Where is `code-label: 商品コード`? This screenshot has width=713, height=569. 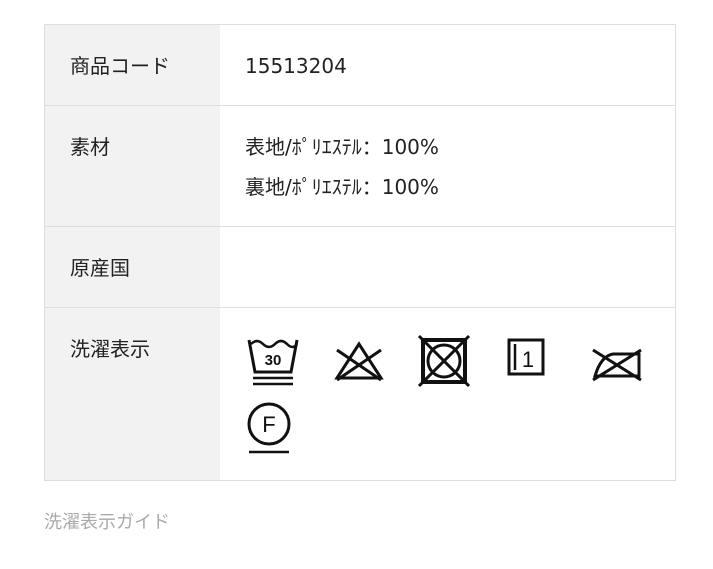
code-label: 商品コード is located at coordinates (132, 65).